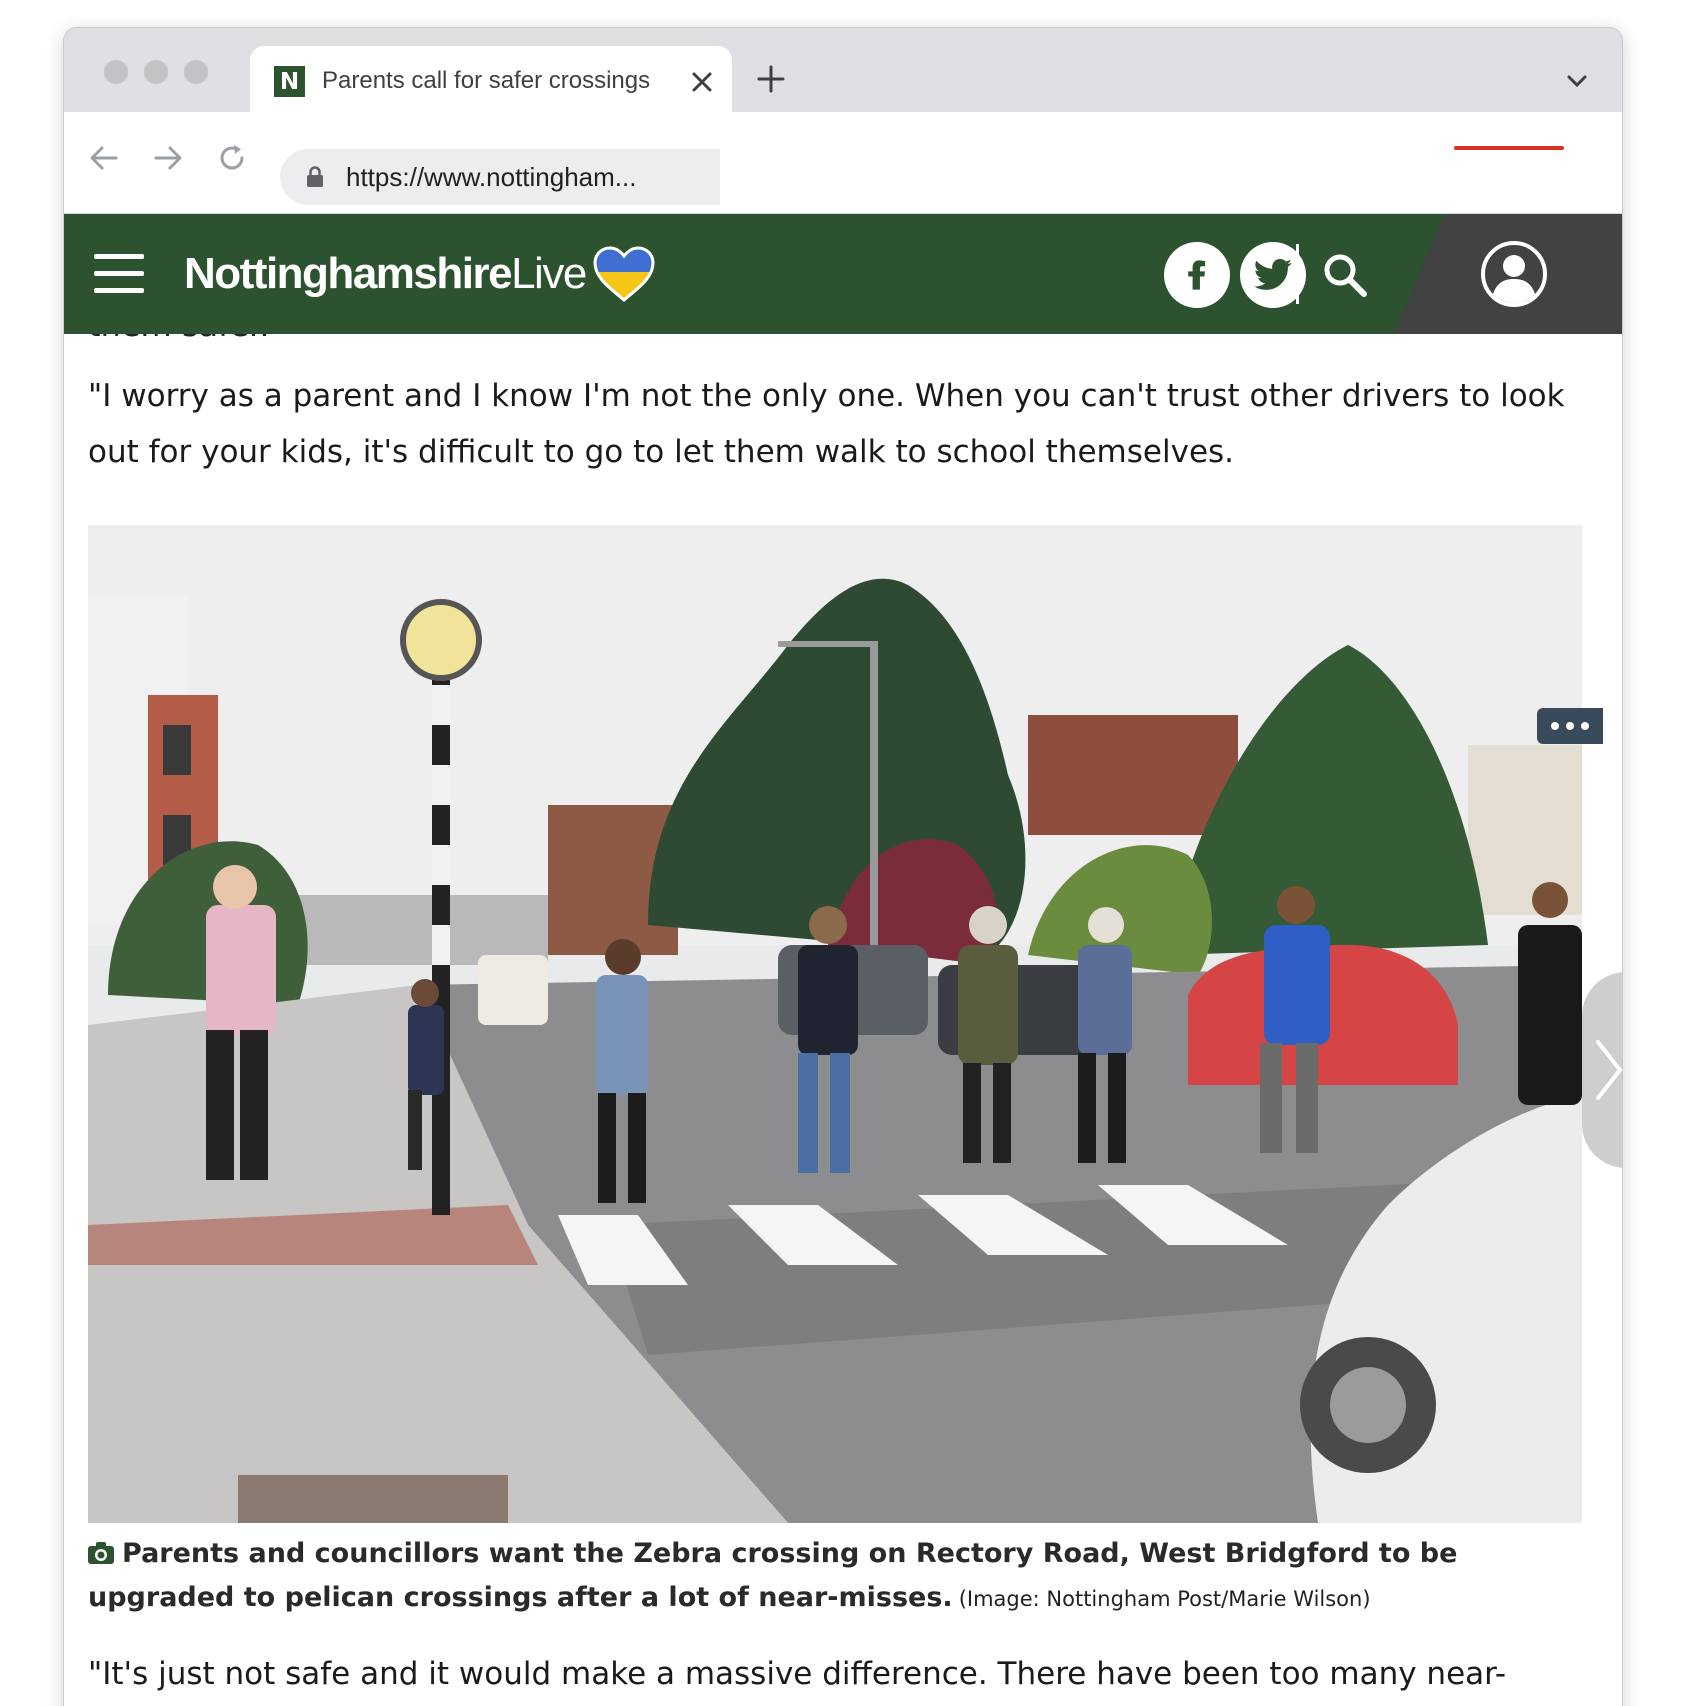 This screenshot has width=1689, height=1706. What do you see at coordinates (1197, 275) in the screenshot?
I see `facebook-icon` at bounding box center [1197, 275].